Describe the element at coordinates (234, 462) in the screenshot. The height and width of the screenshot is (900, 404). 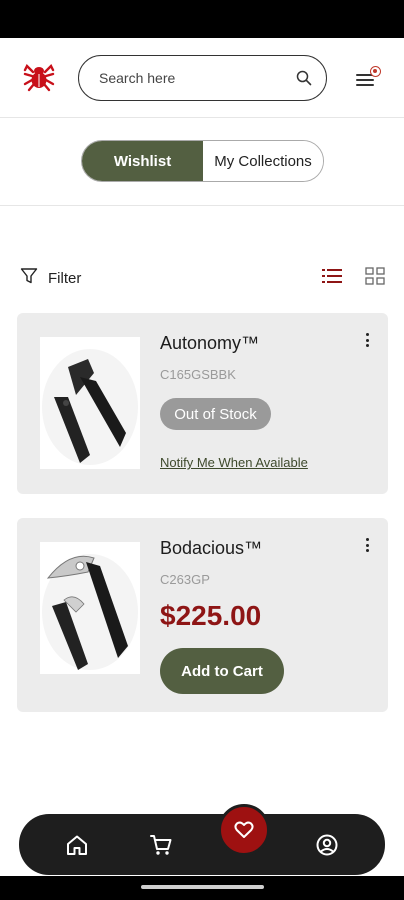
I see `notify-me-link: Notify Me When Available` at that location.